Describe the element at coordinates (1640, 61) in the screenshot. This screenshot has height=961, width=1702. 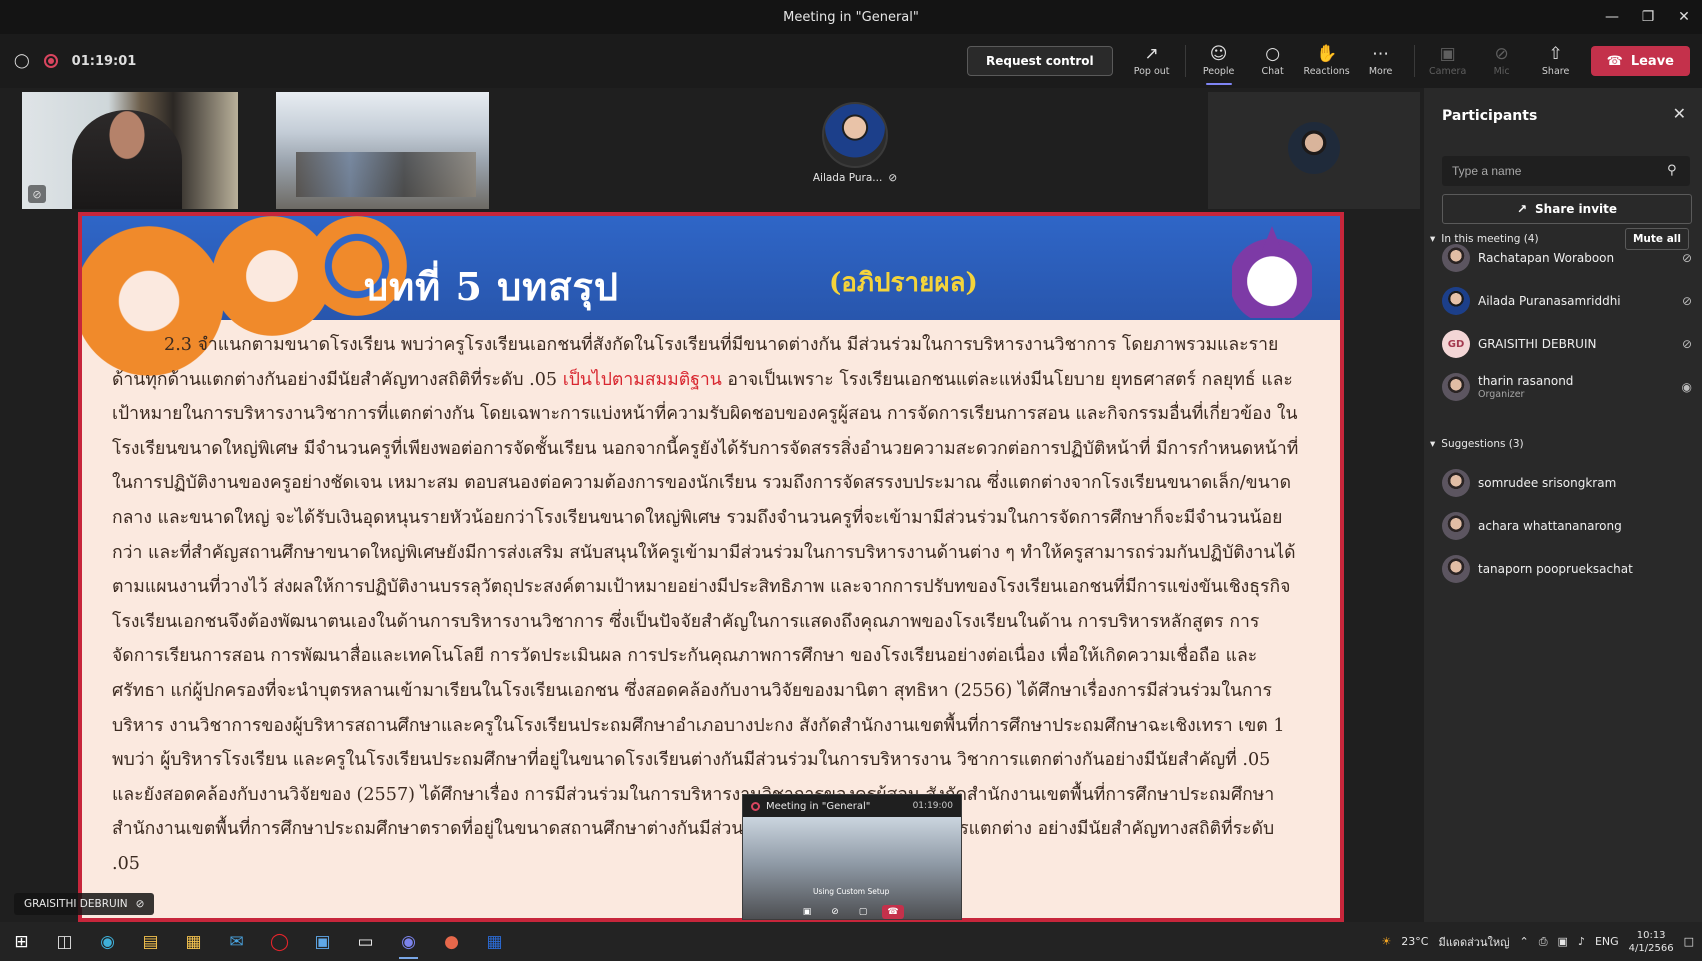
I see `leave-button: ☎ Leave` at that location.